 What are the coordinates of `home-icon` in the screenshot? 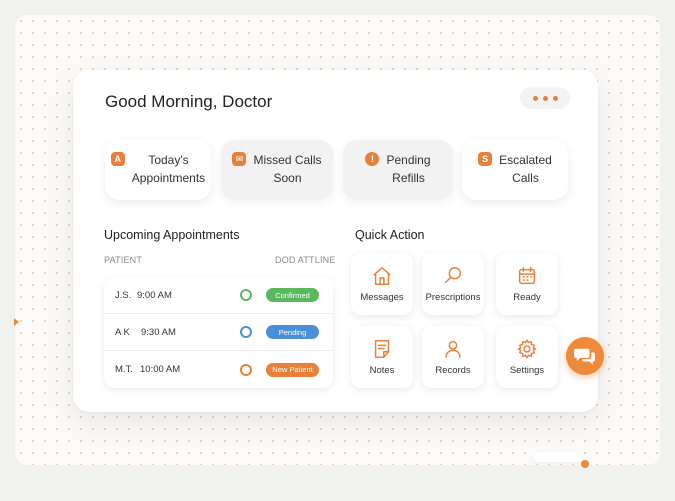 It's located at (382, 276).